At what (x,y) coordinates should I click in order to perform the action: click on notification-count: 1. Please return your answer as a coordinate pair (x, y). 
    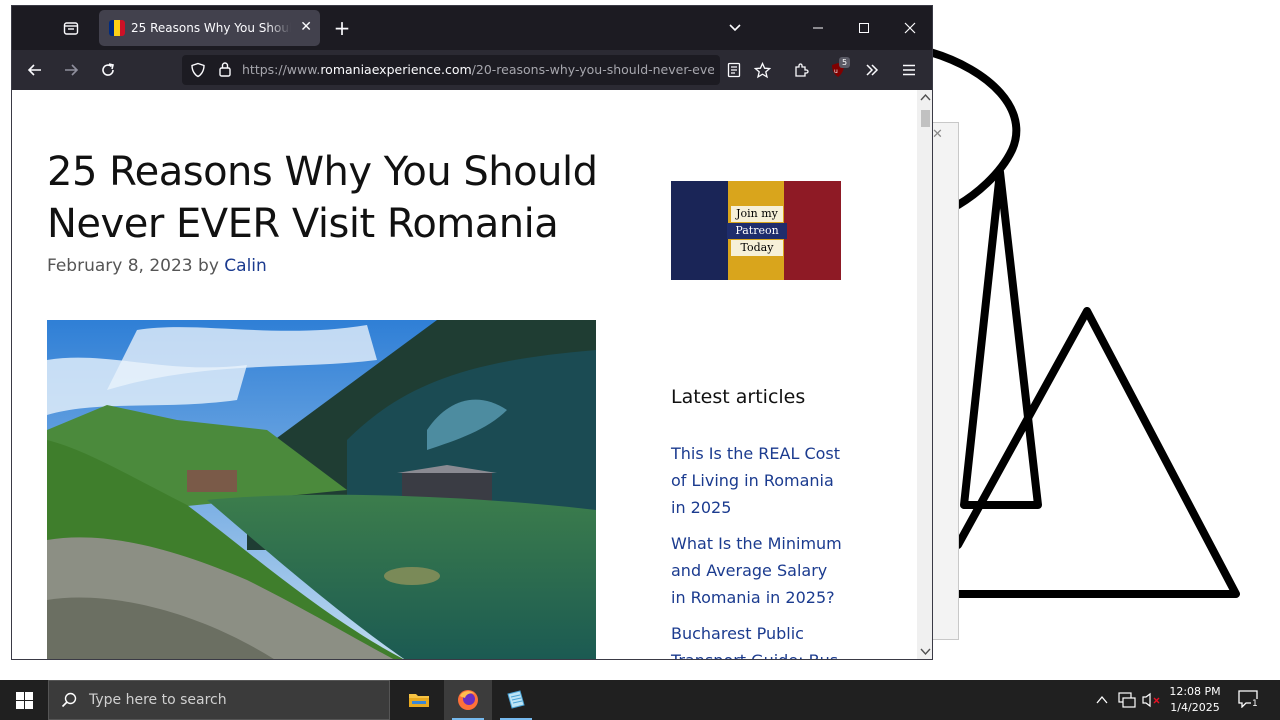
    Looking at the image, I should click on (1255, 704).